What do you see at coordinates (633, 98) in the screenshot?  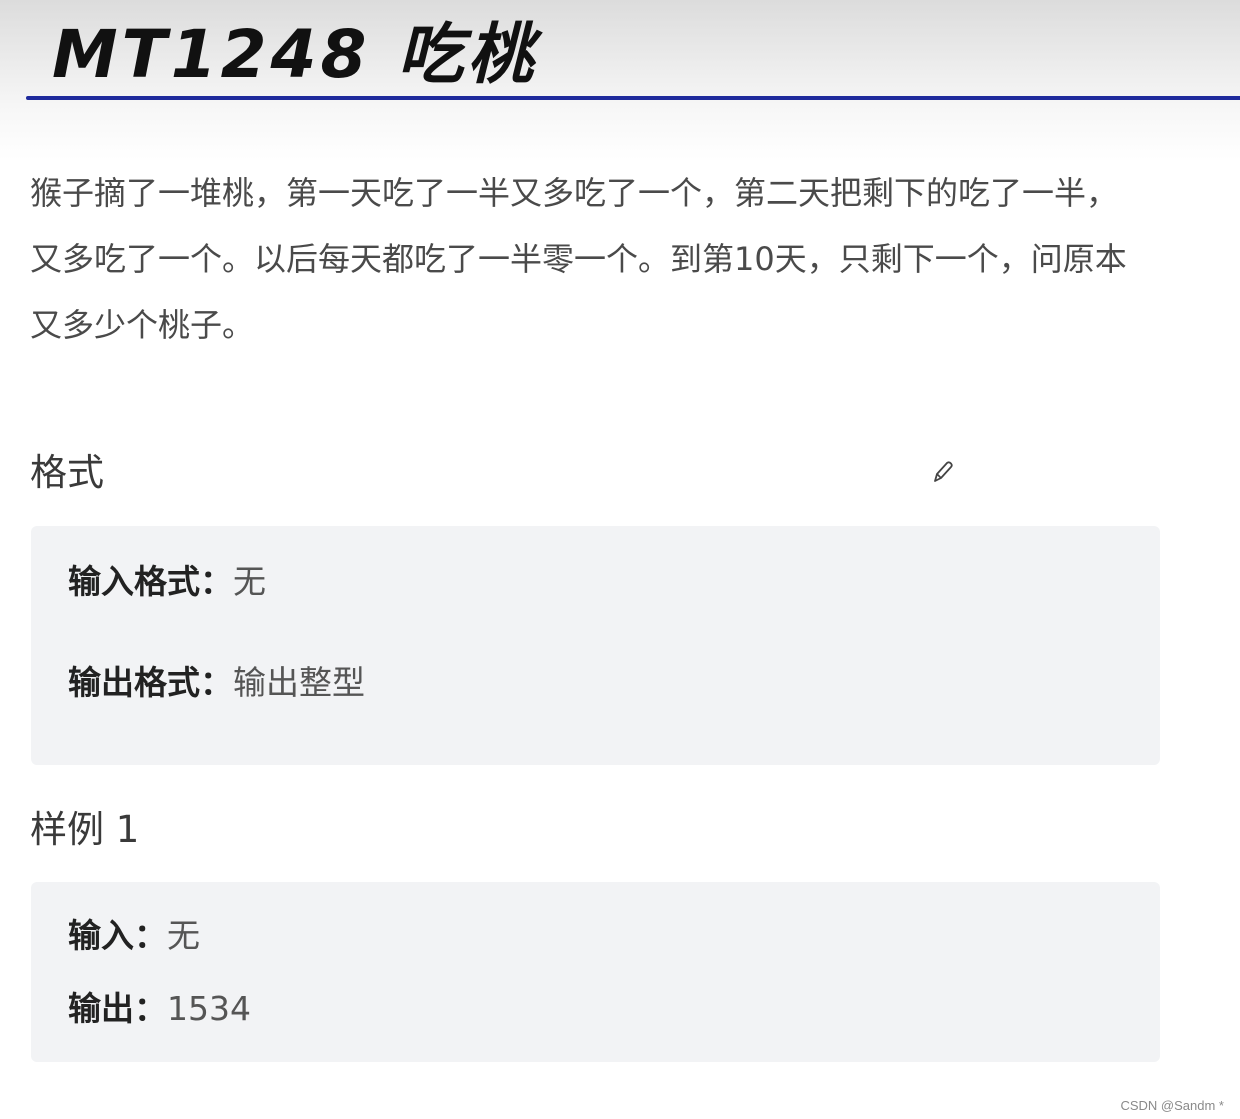 I see `title-underline` at bounding box center [633, 98].